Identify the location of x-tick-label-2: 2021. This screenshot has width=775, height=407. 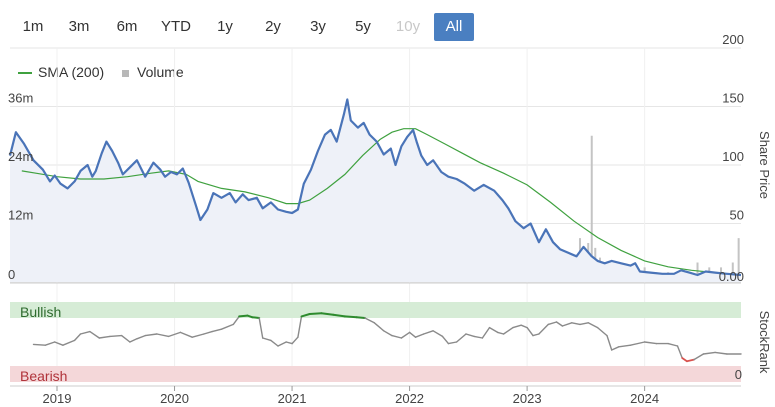
(292, 398).